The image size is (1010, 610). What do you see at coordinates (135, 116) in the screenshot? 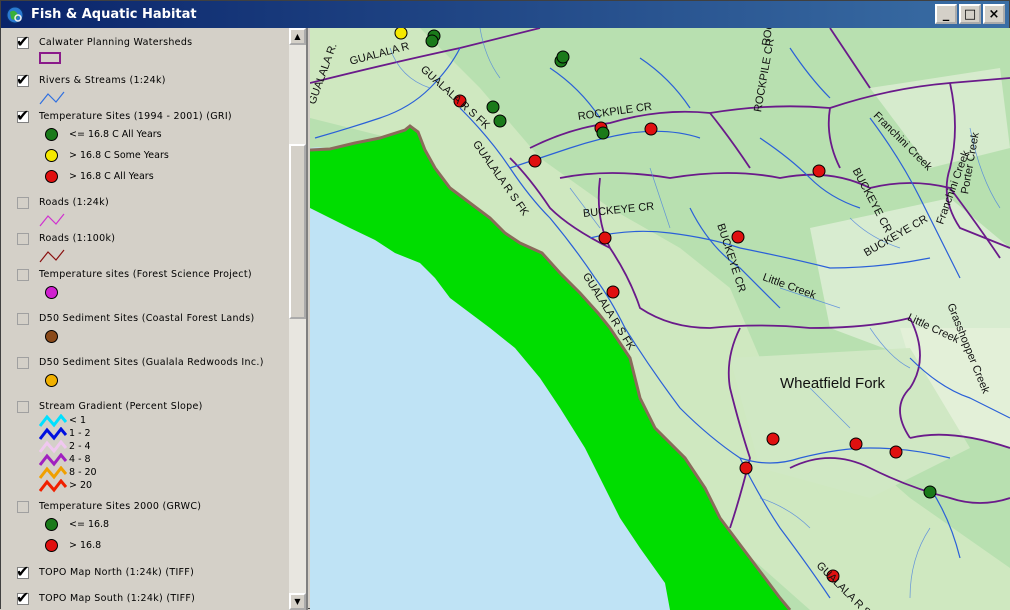
I see `layer-name: Temperature Sites (1994 - 2001) (GRI)` at bounding box center [135, 116].